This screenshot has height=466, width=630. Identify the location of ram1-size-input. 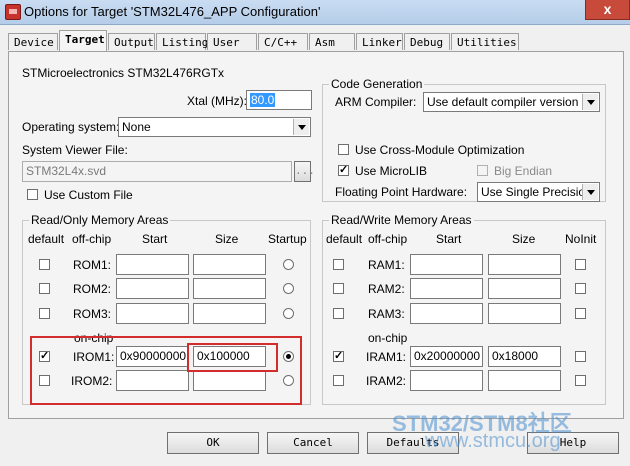
(524, 264).